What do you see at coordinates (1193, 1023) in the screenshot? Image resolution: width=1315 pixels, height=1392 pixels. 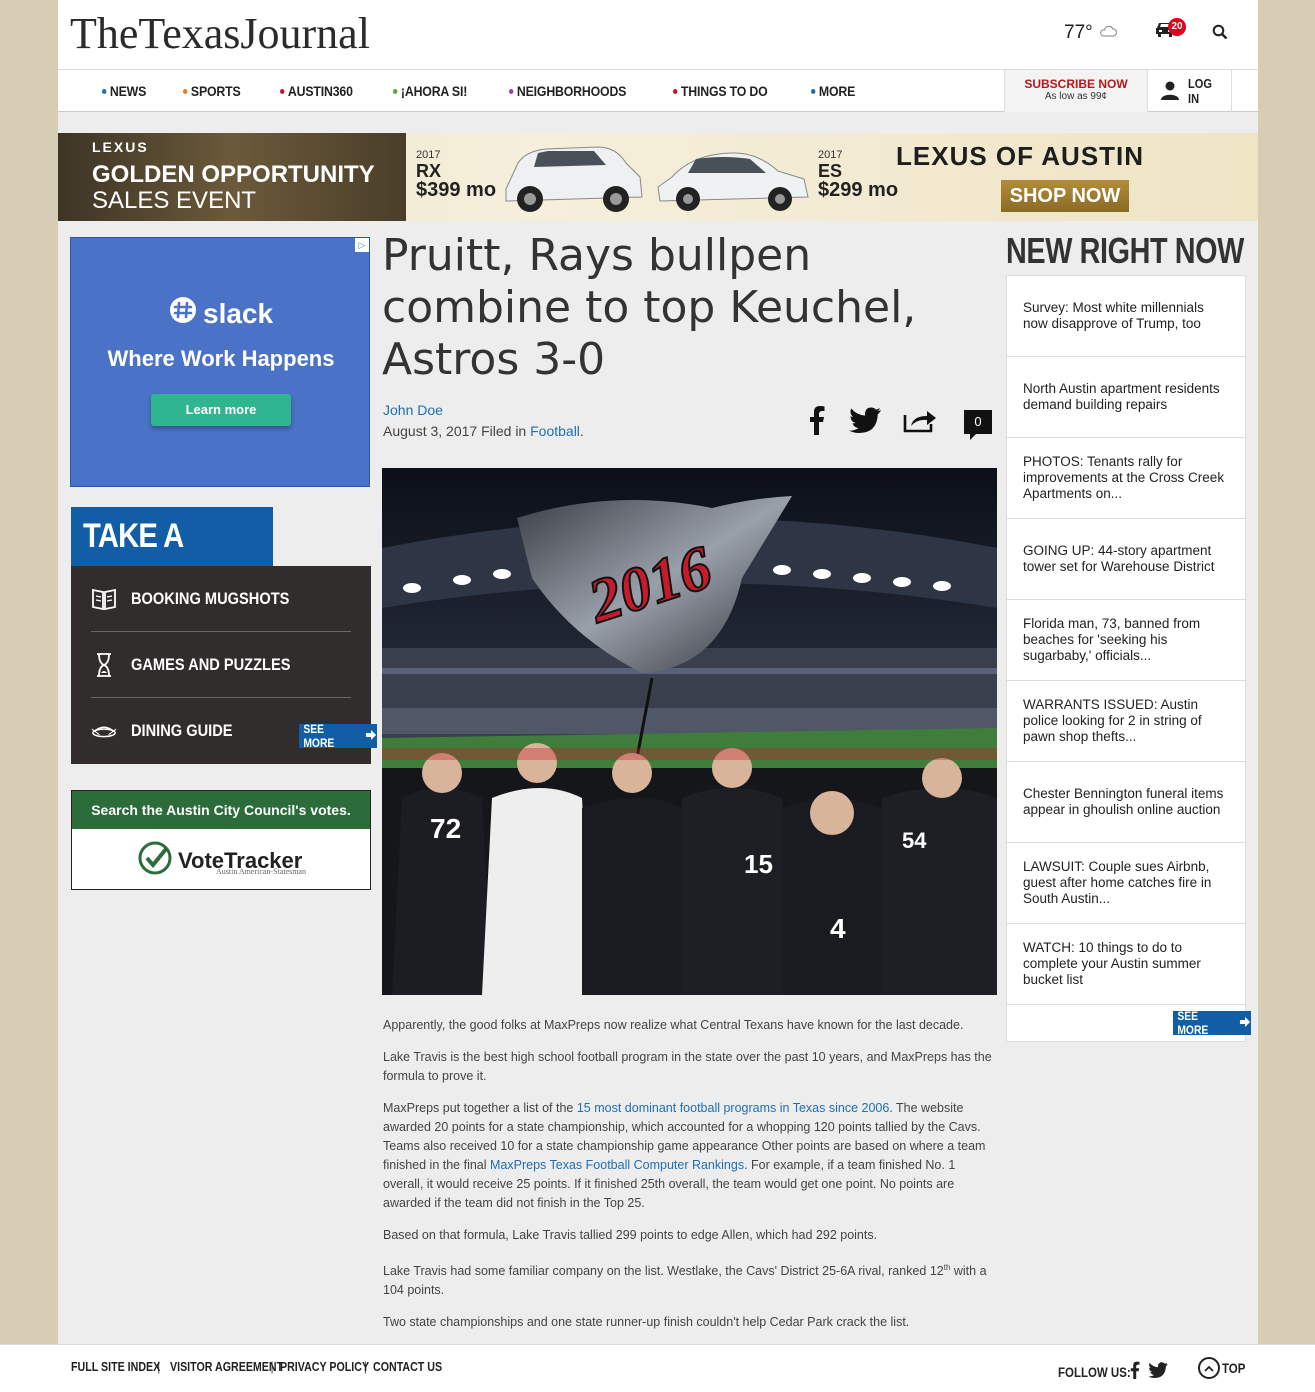 I see `see-more-label: SEE MORE` at bounding box center [1193, 1023].